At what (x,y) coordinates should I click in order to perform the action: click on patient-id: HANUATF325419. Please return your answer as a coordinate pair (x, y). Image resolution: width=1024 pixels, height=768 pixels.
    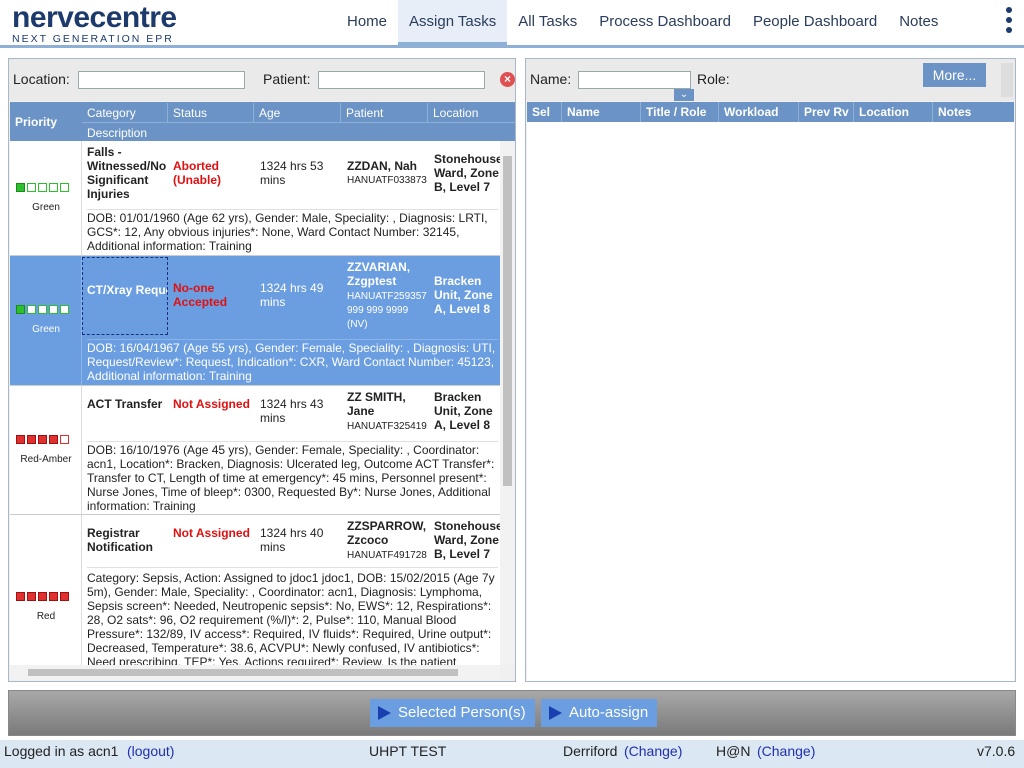
    Looking at the image, I should click on (387, 426).